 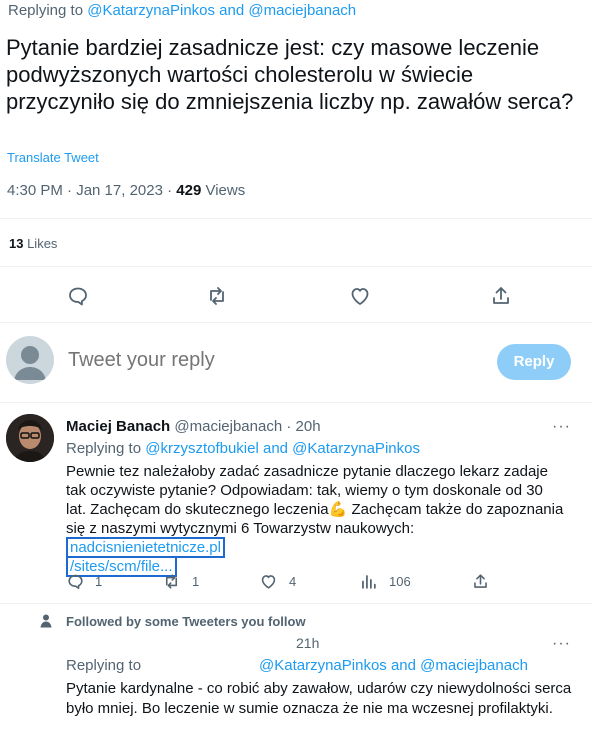 What do you see at coordinates (46, 621) in the screenshot?
I see `person-icon` at bounding box center [46, 621].